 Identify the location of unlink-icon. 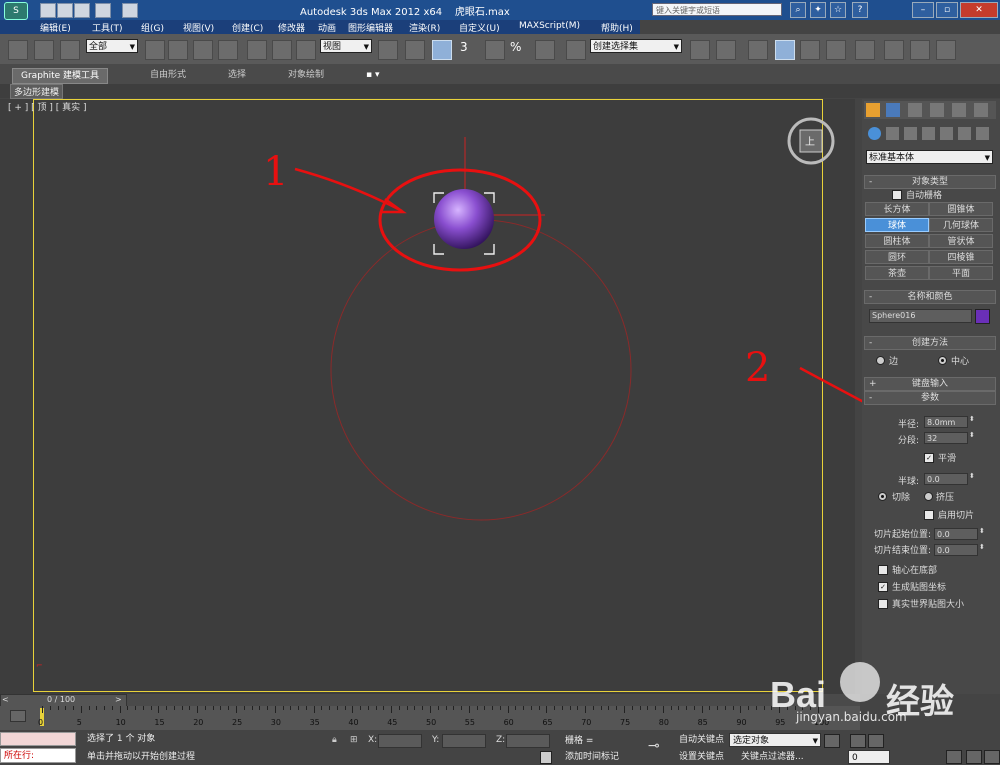
(44, 50).